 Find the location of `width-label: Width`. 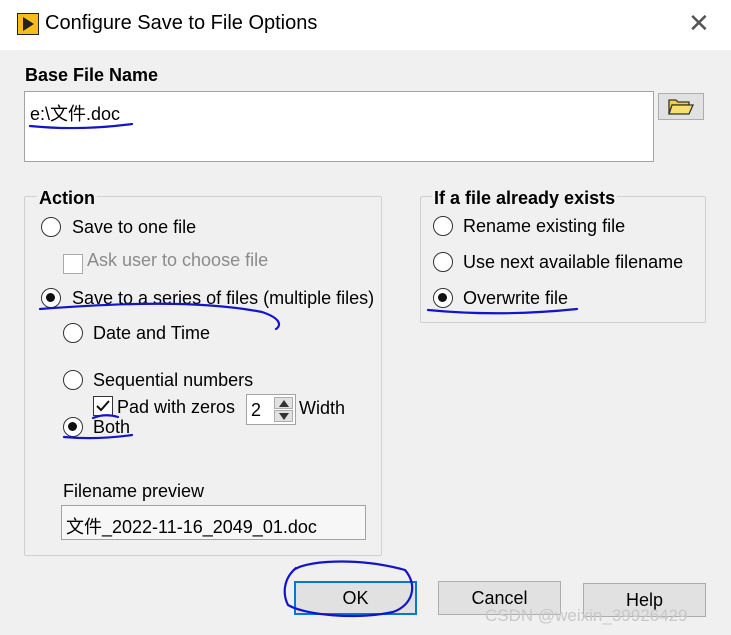

width-label: Width is located at coordinates (322, 408).